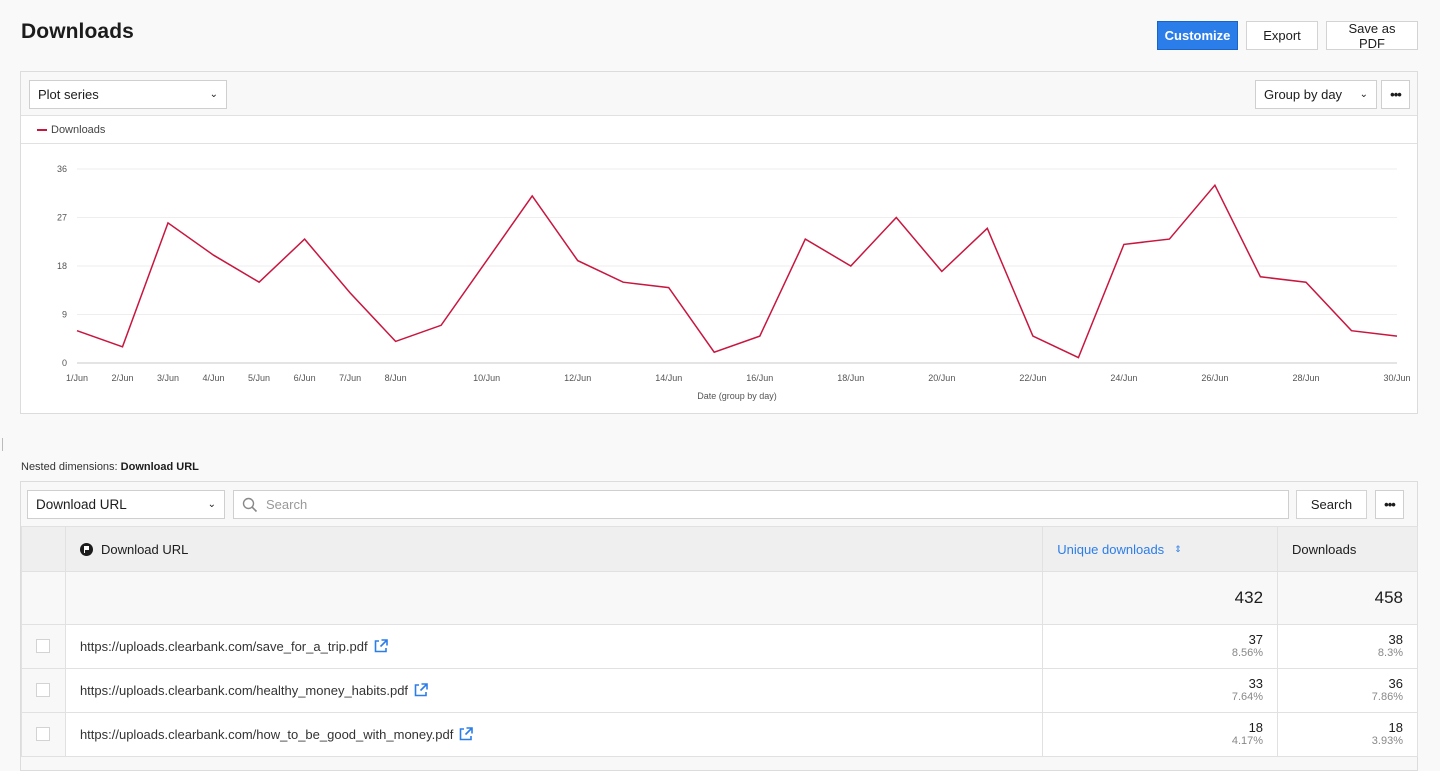 The image size is (1440, 771). What do you see at coordinates (68, 94) in the screenshot?
I see `plot-series-label: Plot series` at bounding box center [68, 94].